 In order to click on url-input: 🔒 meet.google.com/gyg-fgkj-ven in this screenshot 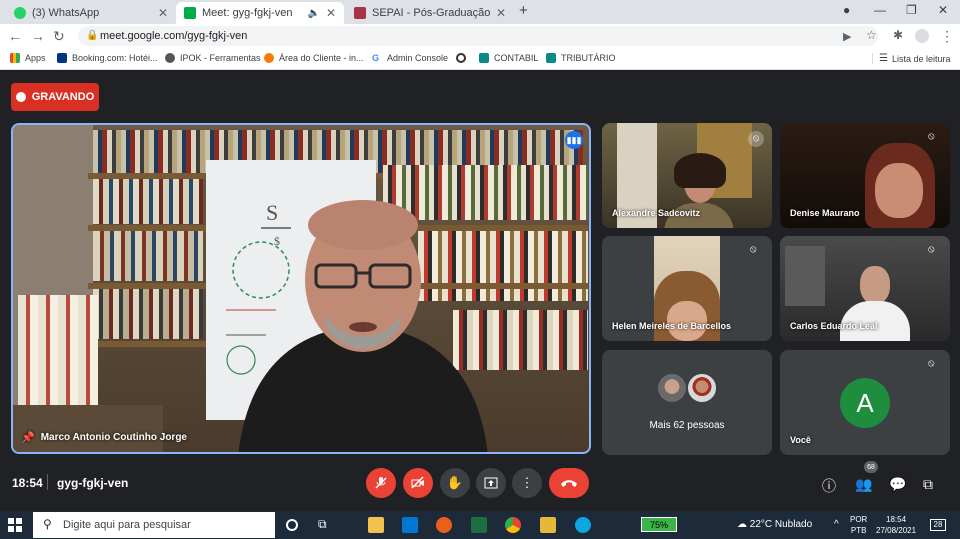, I will do `click(478, 36)`.